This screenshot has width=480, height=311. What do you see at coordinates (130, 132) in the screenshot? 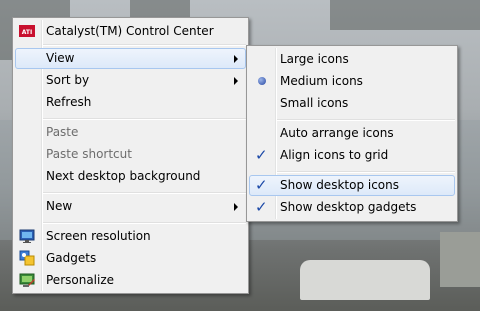
I see `menu-item-paste: Paste` at bounding box center [130, 132].